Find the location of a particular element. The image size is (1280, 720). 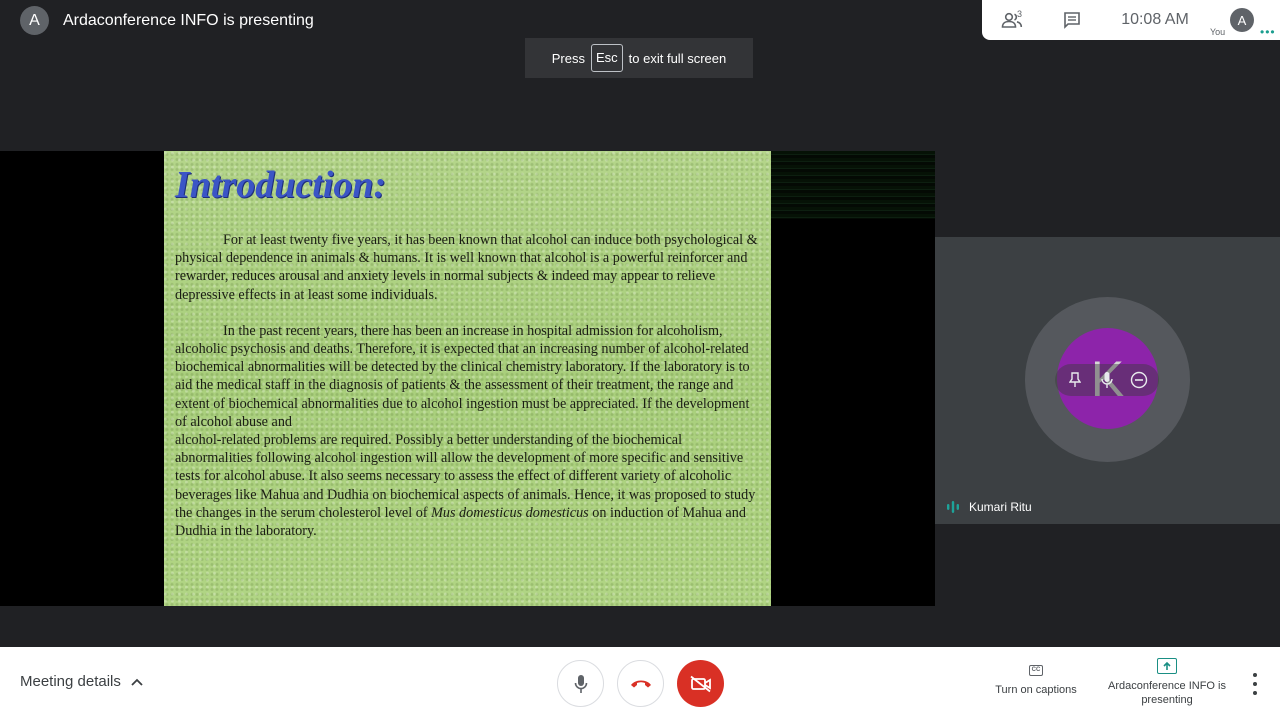

presenter-title: Ardaconference INFO is presenting is located at coordinates (188, 20).